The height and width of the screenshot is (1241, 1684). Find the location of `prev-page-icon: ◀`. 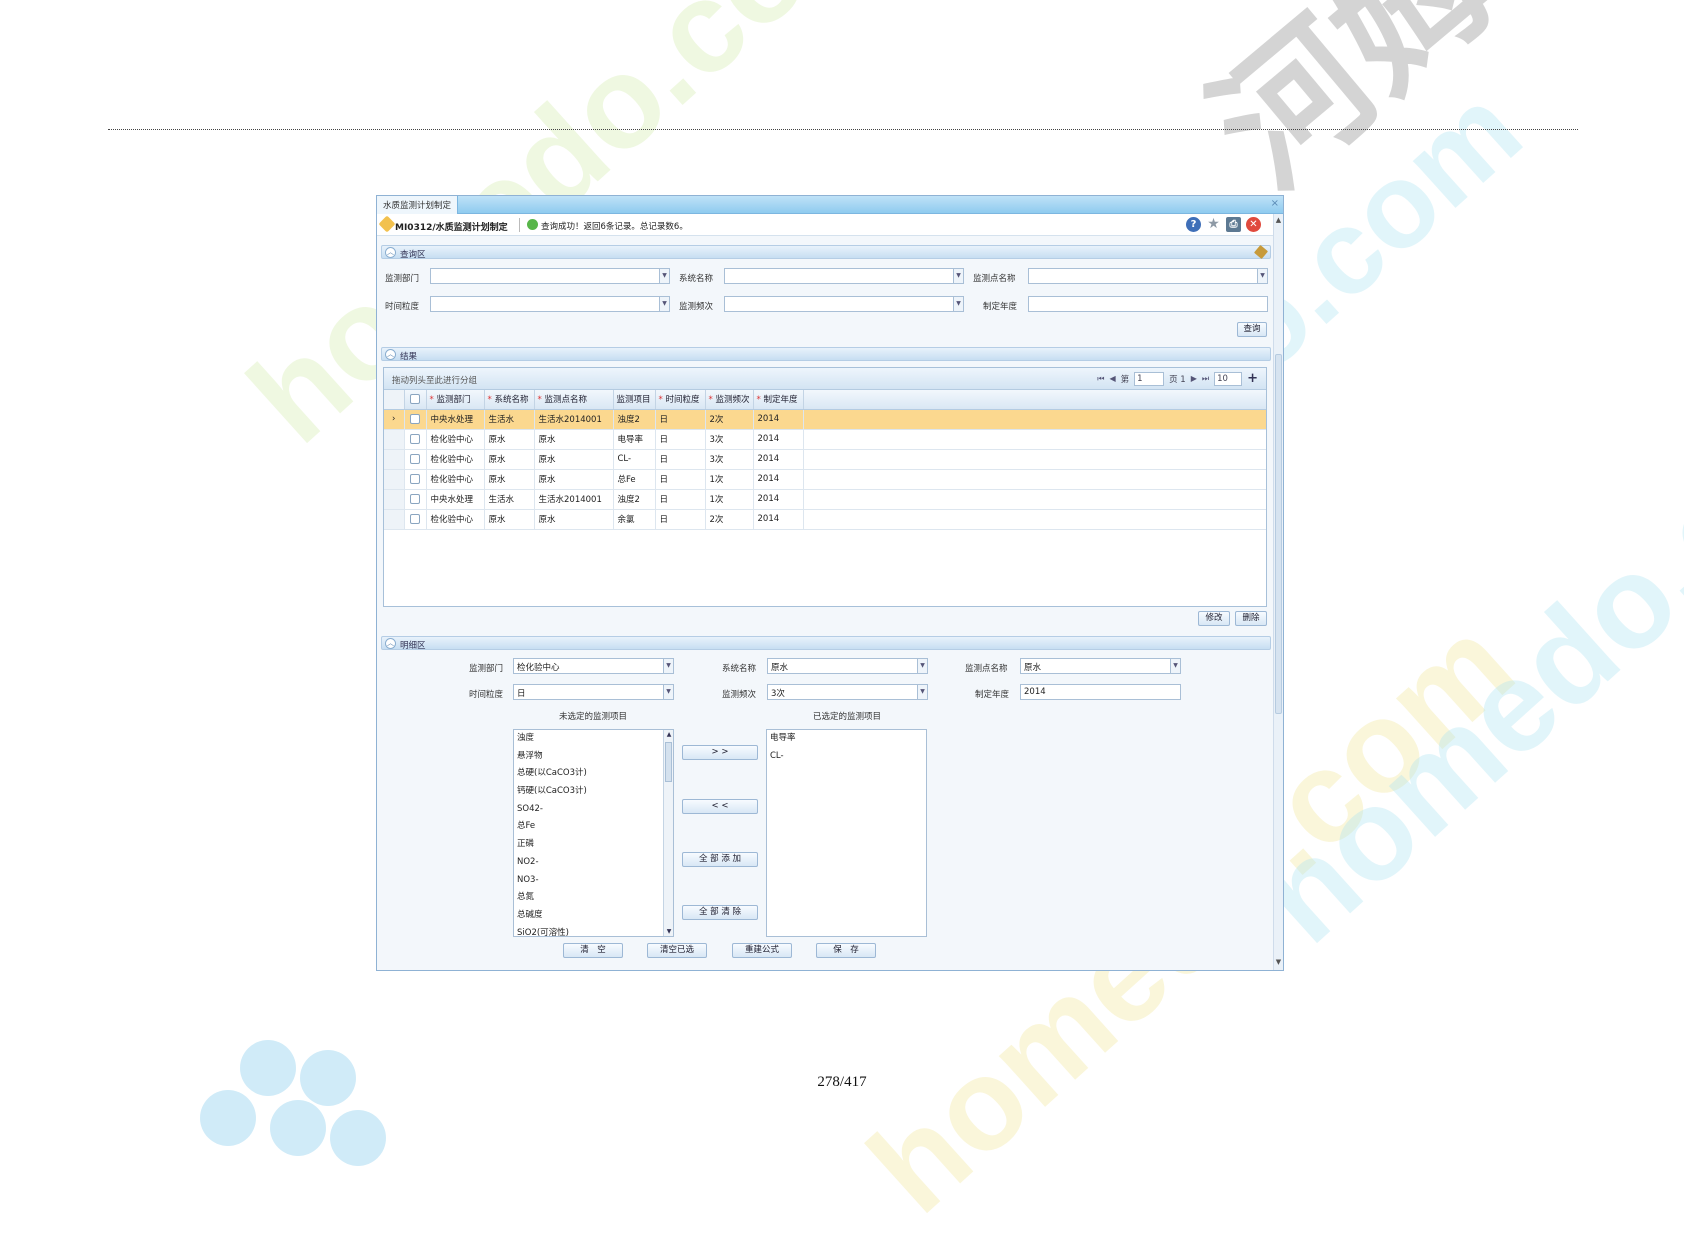

prev-page-icon: ◀ is located at coordinates (1112, 378).